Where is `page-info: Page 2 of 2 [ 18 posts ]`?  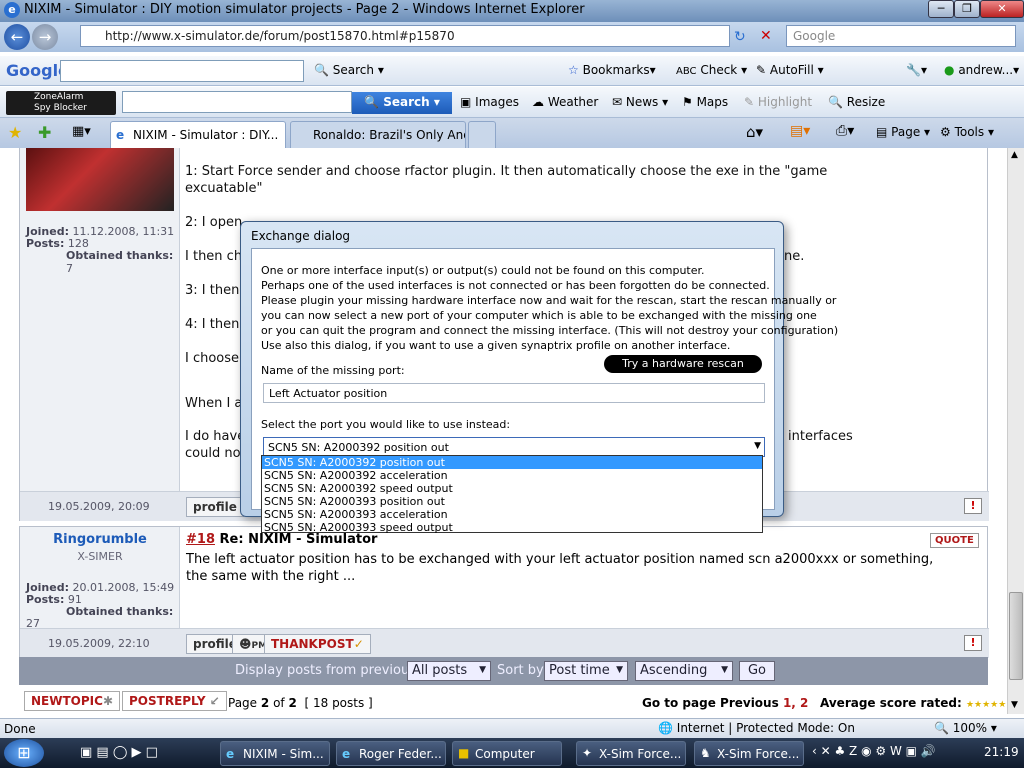 page-info: Page 2 of 2 [ 18 posts ] is located at coordinates (300, 703).